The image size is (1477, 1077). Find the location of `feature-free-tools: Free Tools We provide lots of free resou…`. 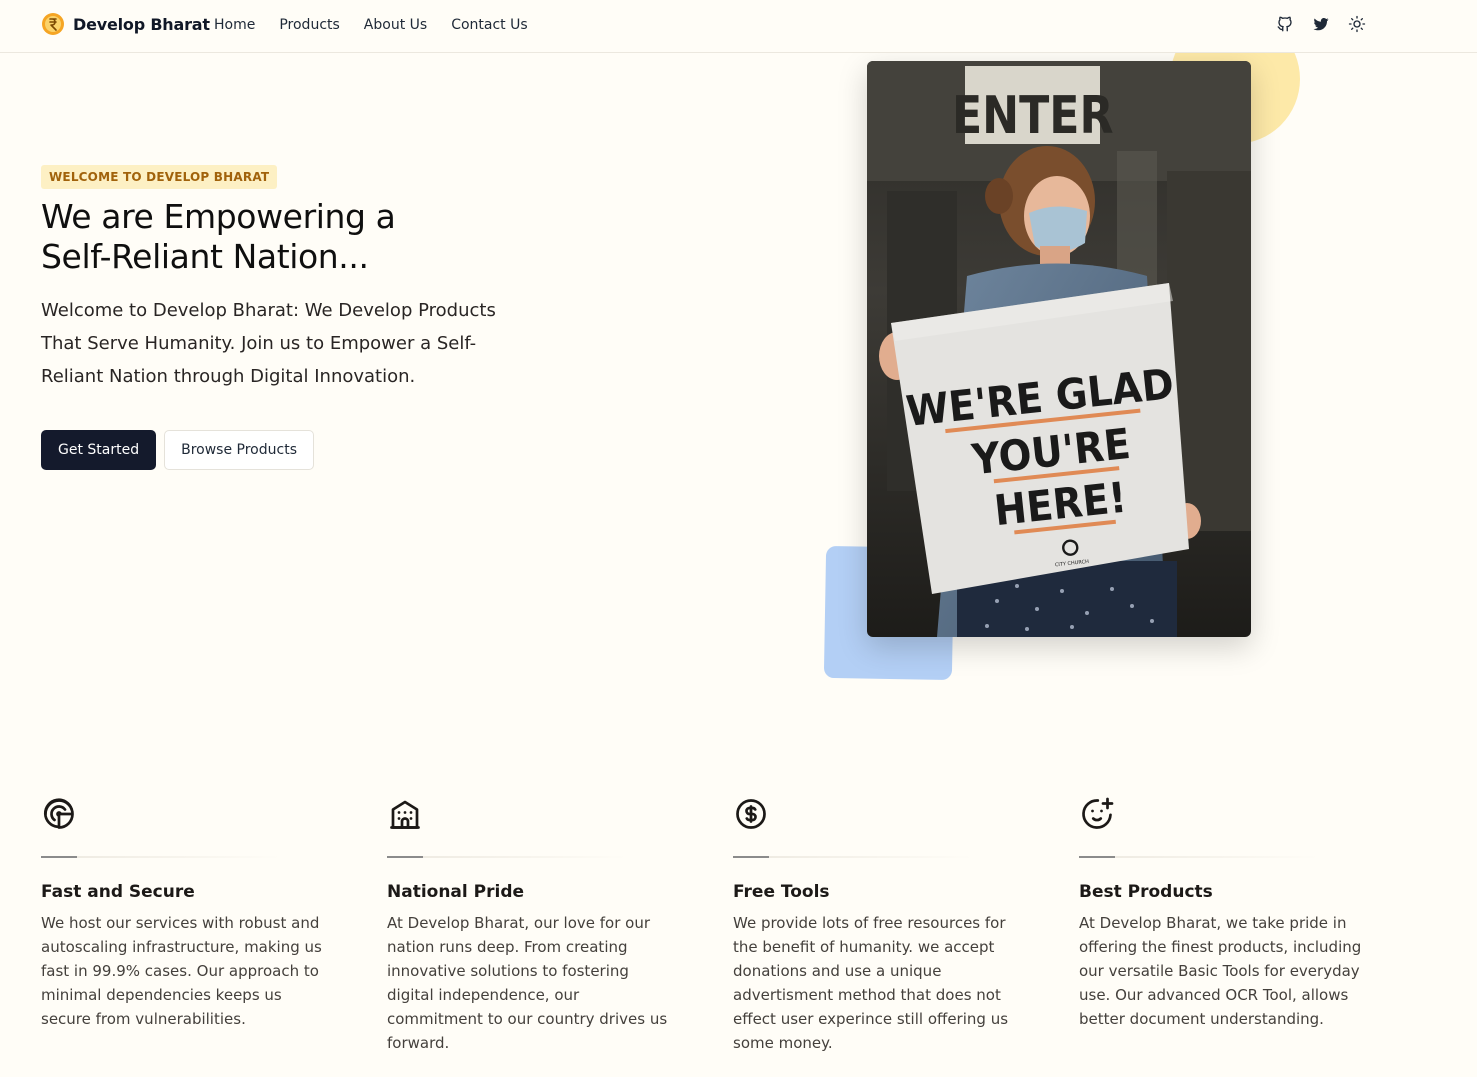

feature-free-tools: Free Tools We provide lots of free resou… is located at coordinates (883, 924).